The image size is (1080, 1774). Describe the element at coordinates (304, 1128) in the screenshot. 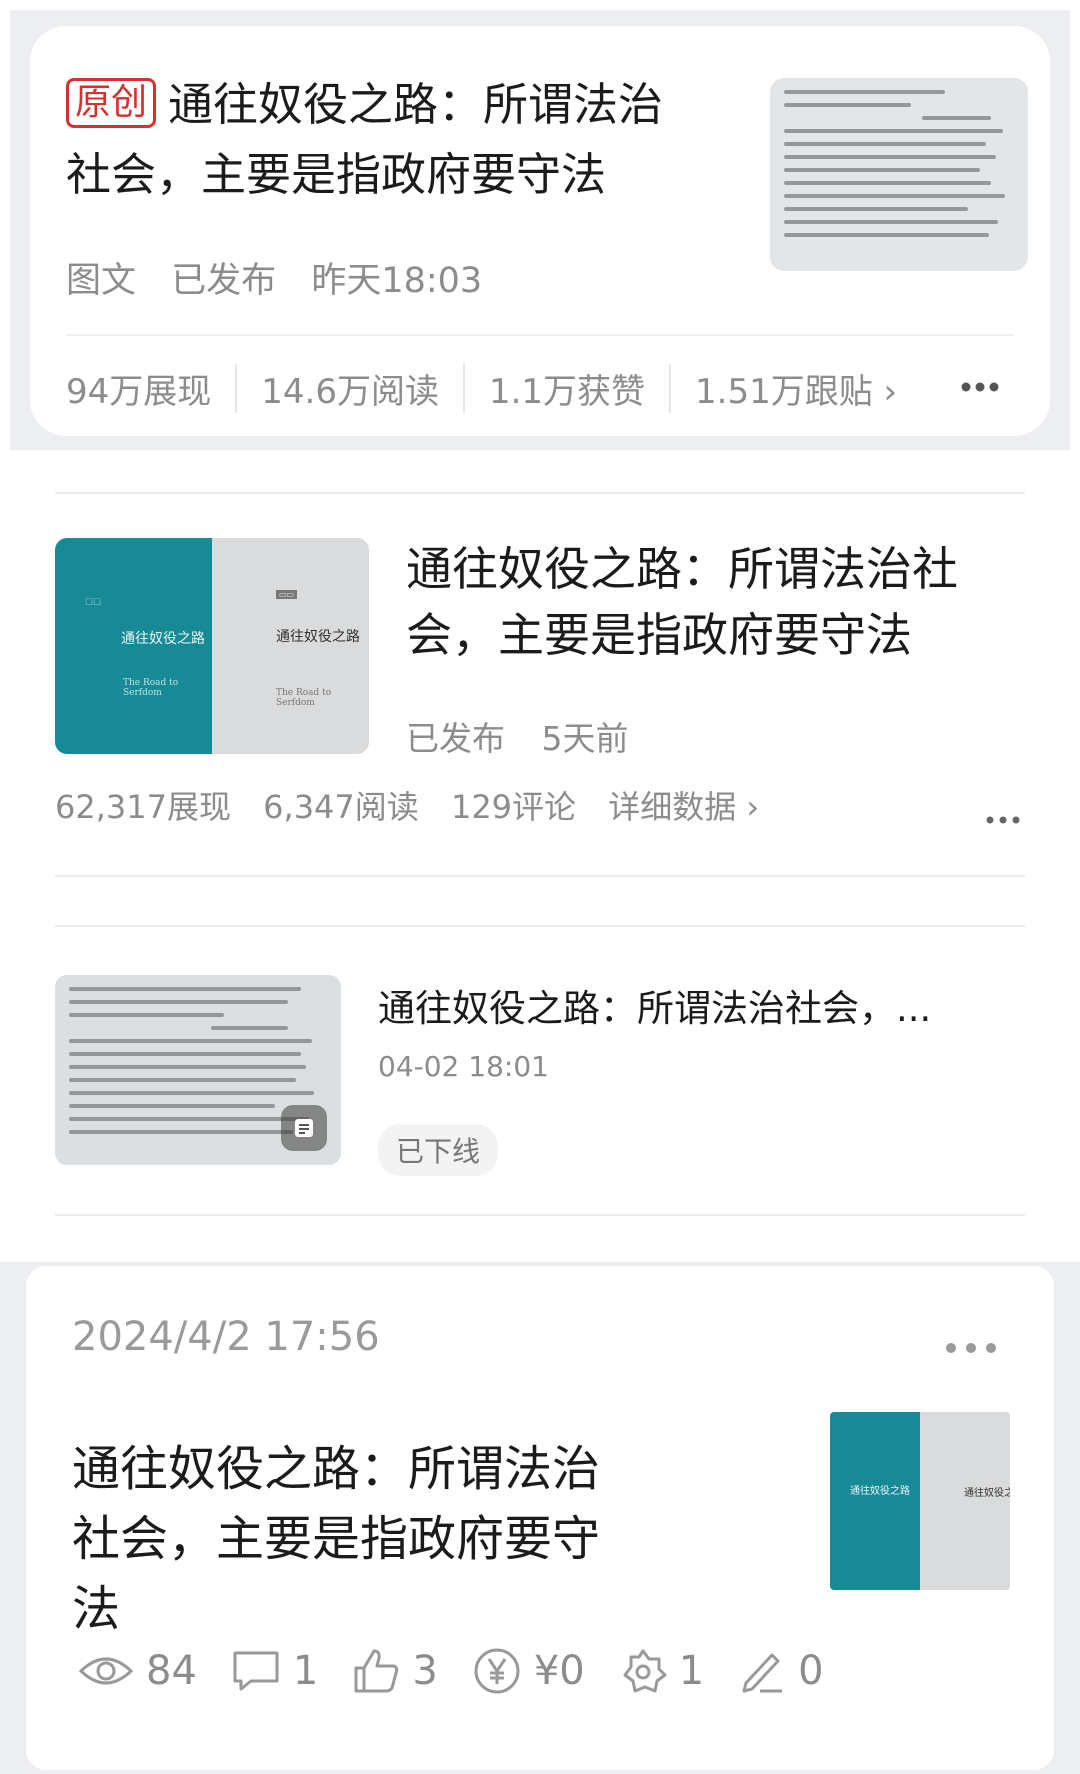

I see `document-icon` at that location.